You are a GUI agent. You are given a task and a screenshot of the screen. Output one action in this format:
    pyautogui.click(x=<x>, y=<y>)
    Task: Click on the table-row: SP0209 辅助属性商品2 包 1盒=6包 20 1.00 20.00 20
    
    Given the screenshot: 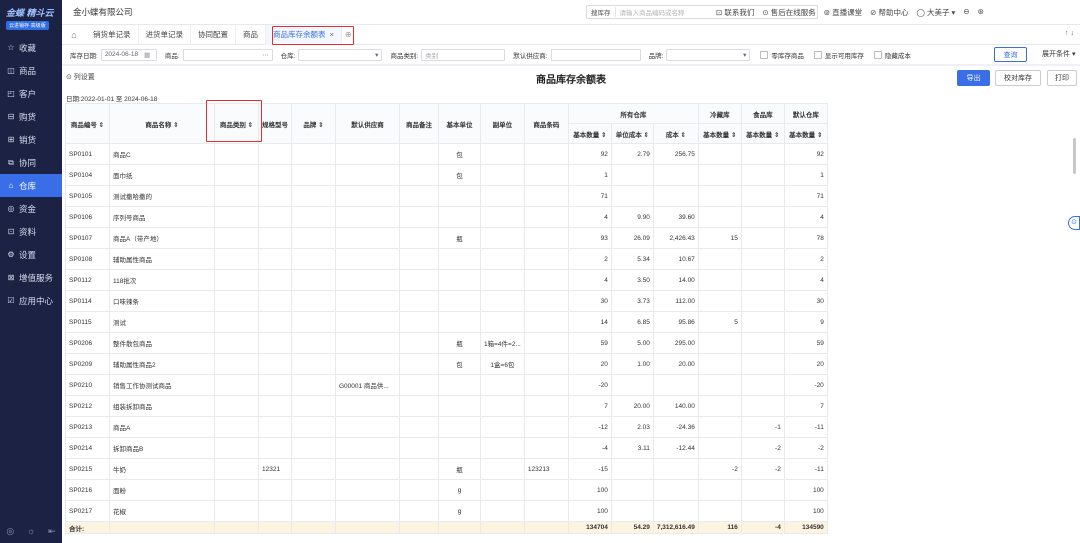 What is the action you would take?
    pyautogui.click(x=446, y=364)
    